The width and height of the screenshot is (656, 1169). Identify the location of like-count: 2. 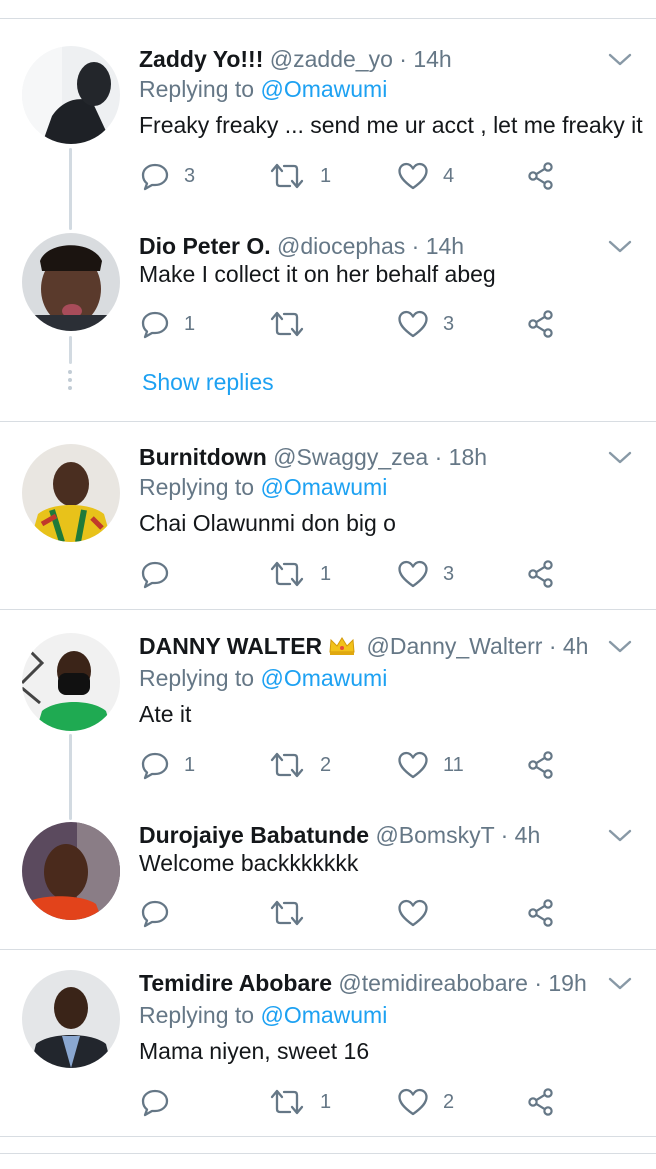
(449, 1101).